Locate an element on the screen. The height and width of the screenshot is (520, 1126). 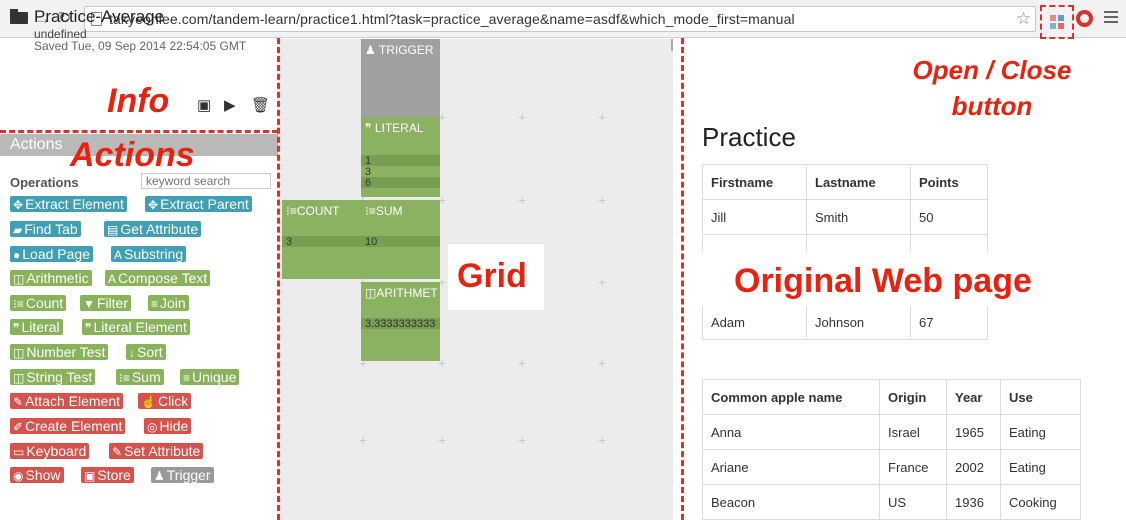
operation-load-page-button: ● Load Page is located at coordinates (51, 254).